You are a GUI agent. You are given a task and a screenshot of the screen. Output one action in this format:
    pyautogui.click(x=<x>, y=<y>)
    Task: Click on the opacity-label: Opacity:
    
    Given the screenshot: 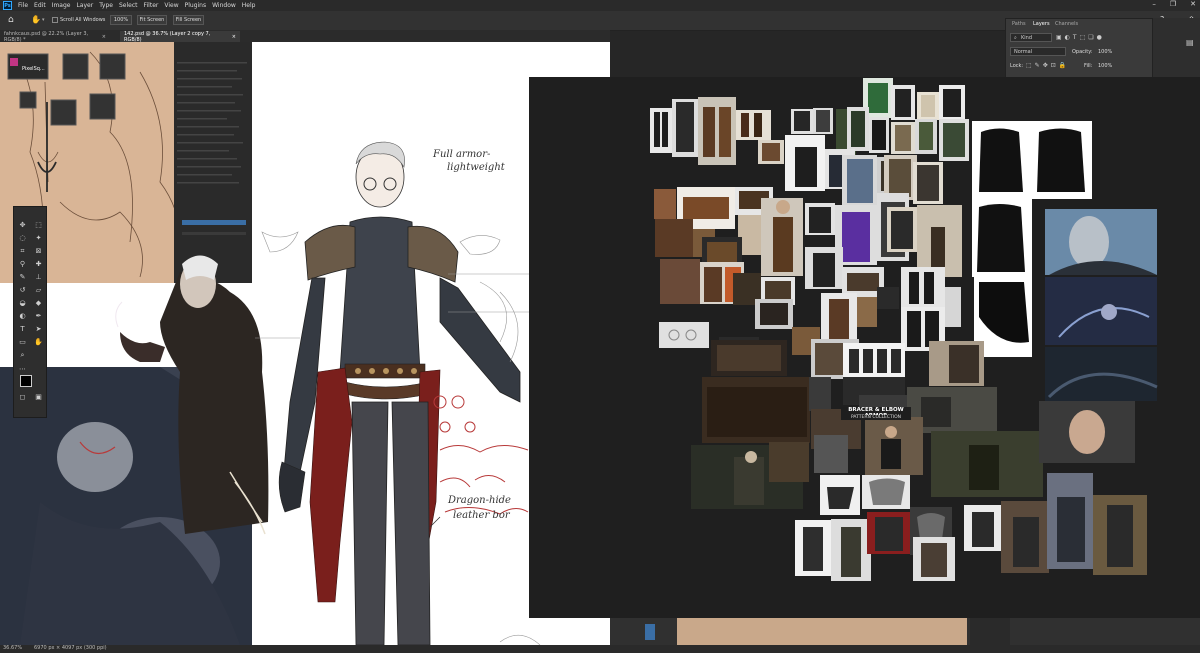 What is the action you would take?
    pyautogui.click(x=1082, y=52)
    